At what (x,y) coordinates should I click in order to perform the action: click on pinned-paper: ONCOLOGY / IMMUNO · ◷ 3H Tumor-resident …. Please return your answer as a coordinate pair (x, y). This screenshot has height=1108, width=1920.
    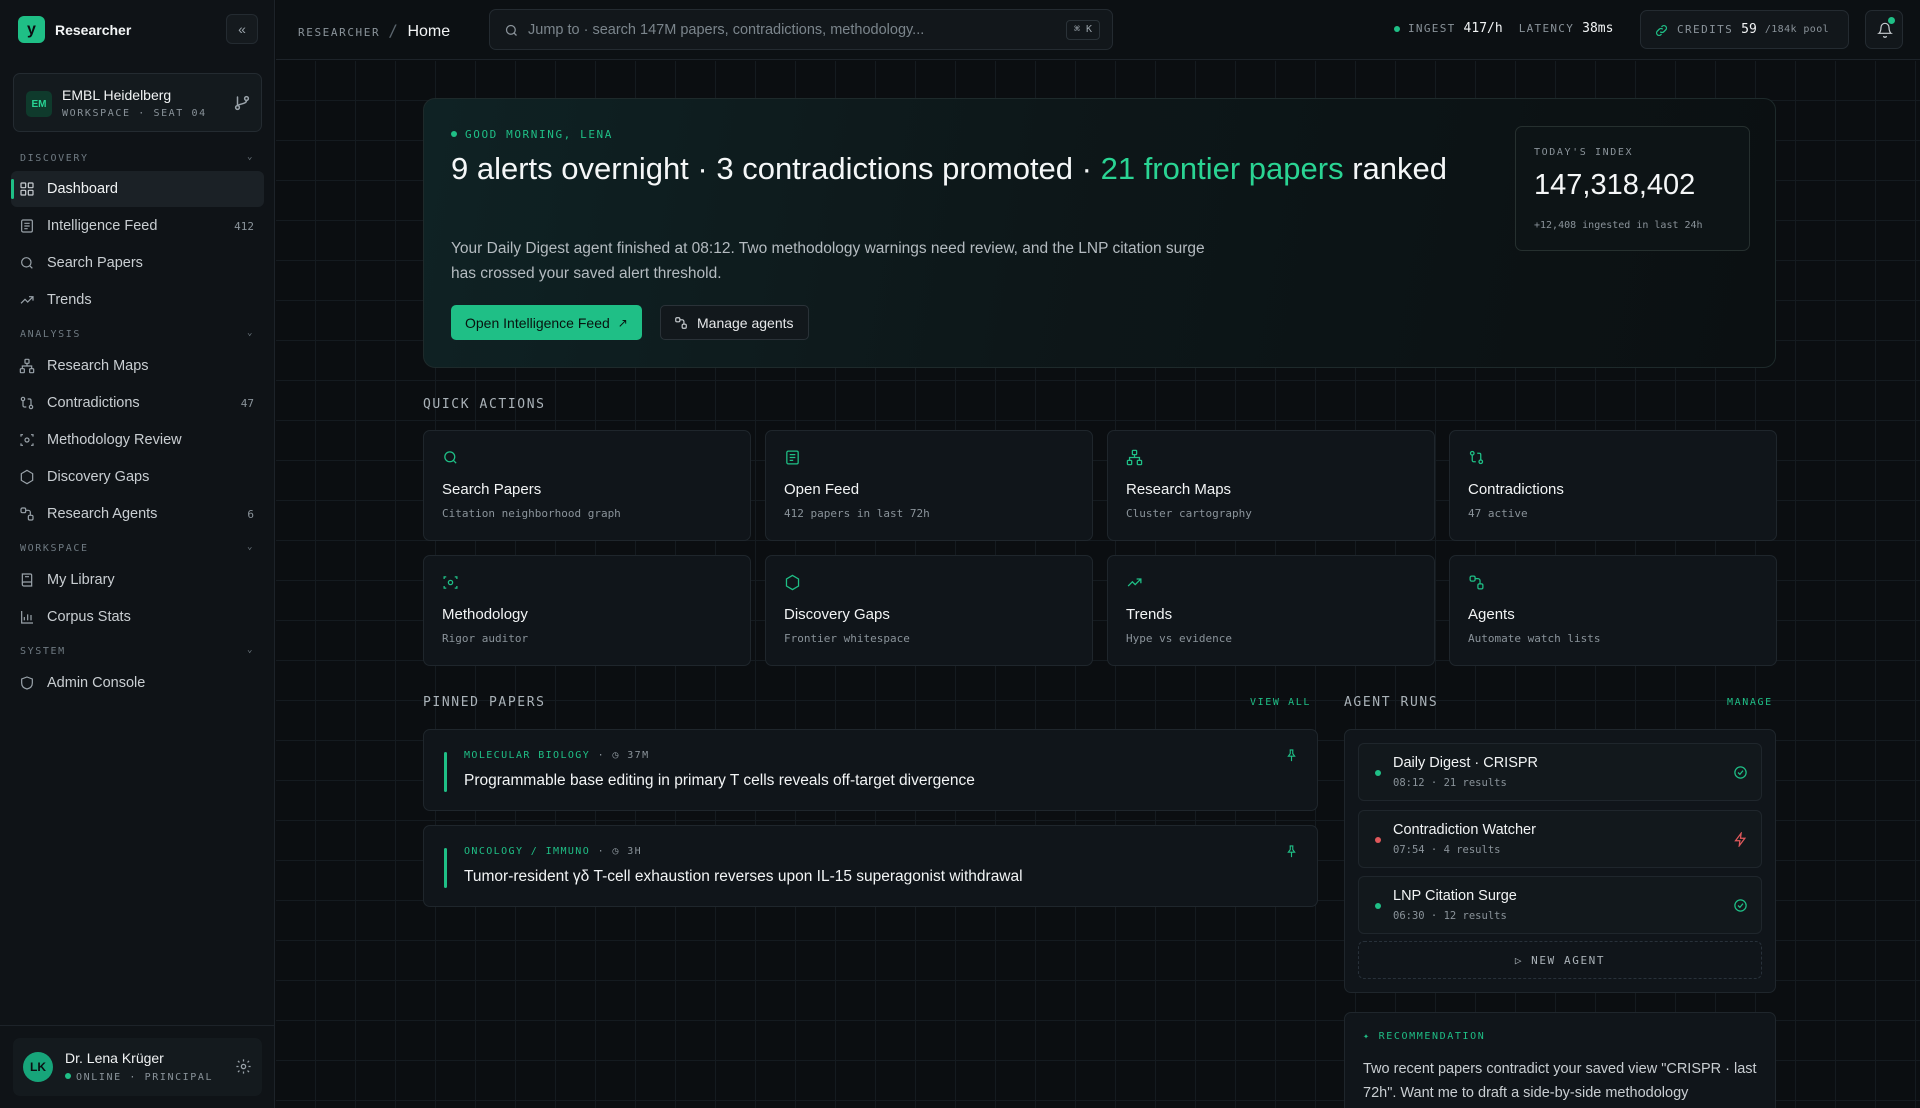
    Looking at the image, I should click on (870, 866).